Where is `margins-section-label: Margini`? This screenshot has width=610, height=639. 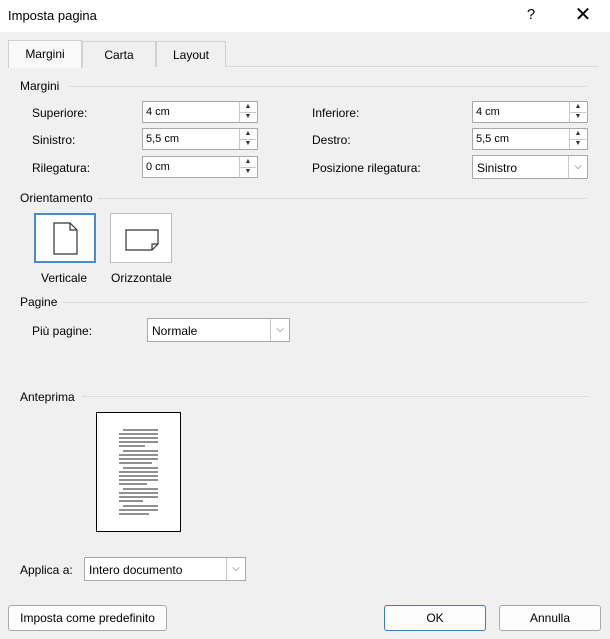 margins-section-label: Margini is located at coordinates (40, 86).